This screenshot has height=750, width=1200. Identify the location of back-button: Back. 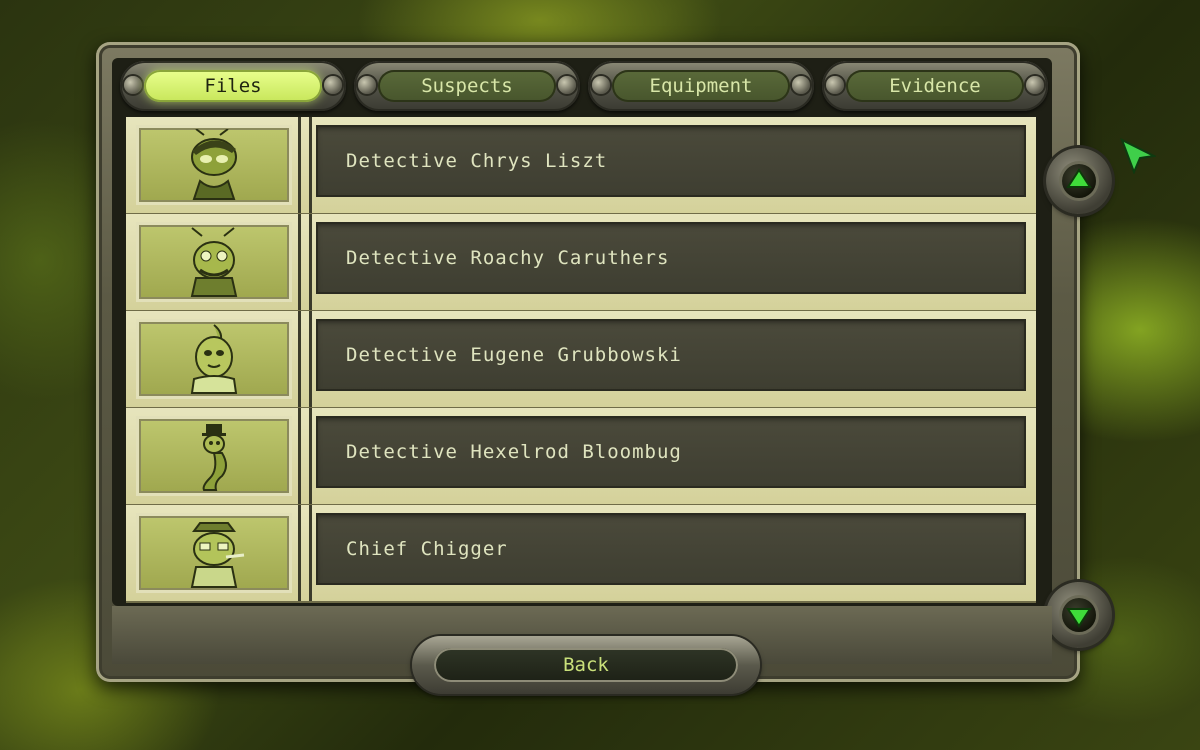
(586, 665).